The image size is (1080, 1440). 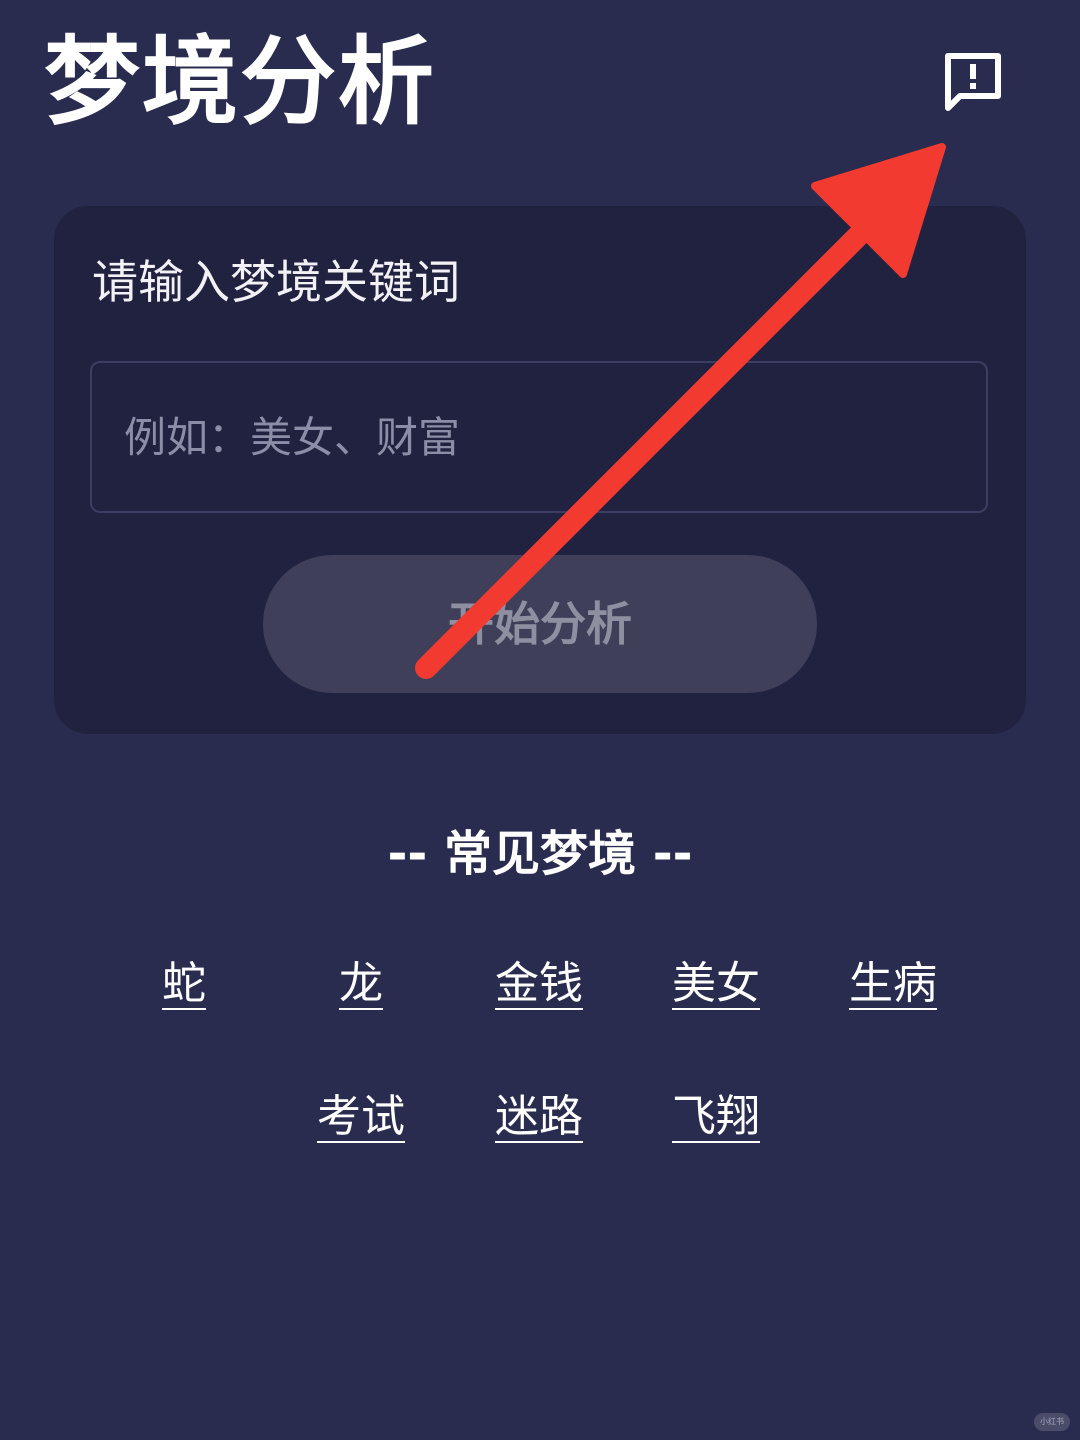 I want to click on dream-keyword-input, so click(x=539, y=437).